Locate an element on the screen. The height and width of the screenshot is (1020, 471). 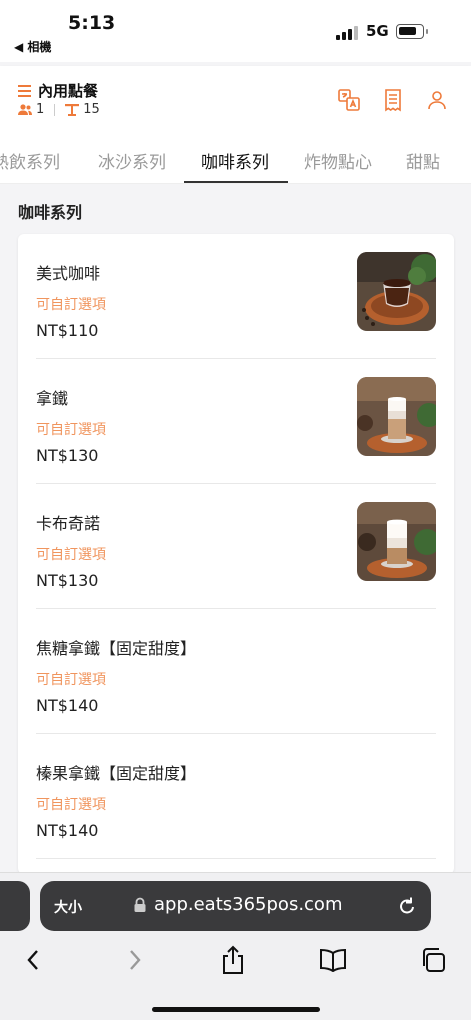
menu-item: 拿鐵 可自訂選項 NT$130 is located at coordinates (236, 421).